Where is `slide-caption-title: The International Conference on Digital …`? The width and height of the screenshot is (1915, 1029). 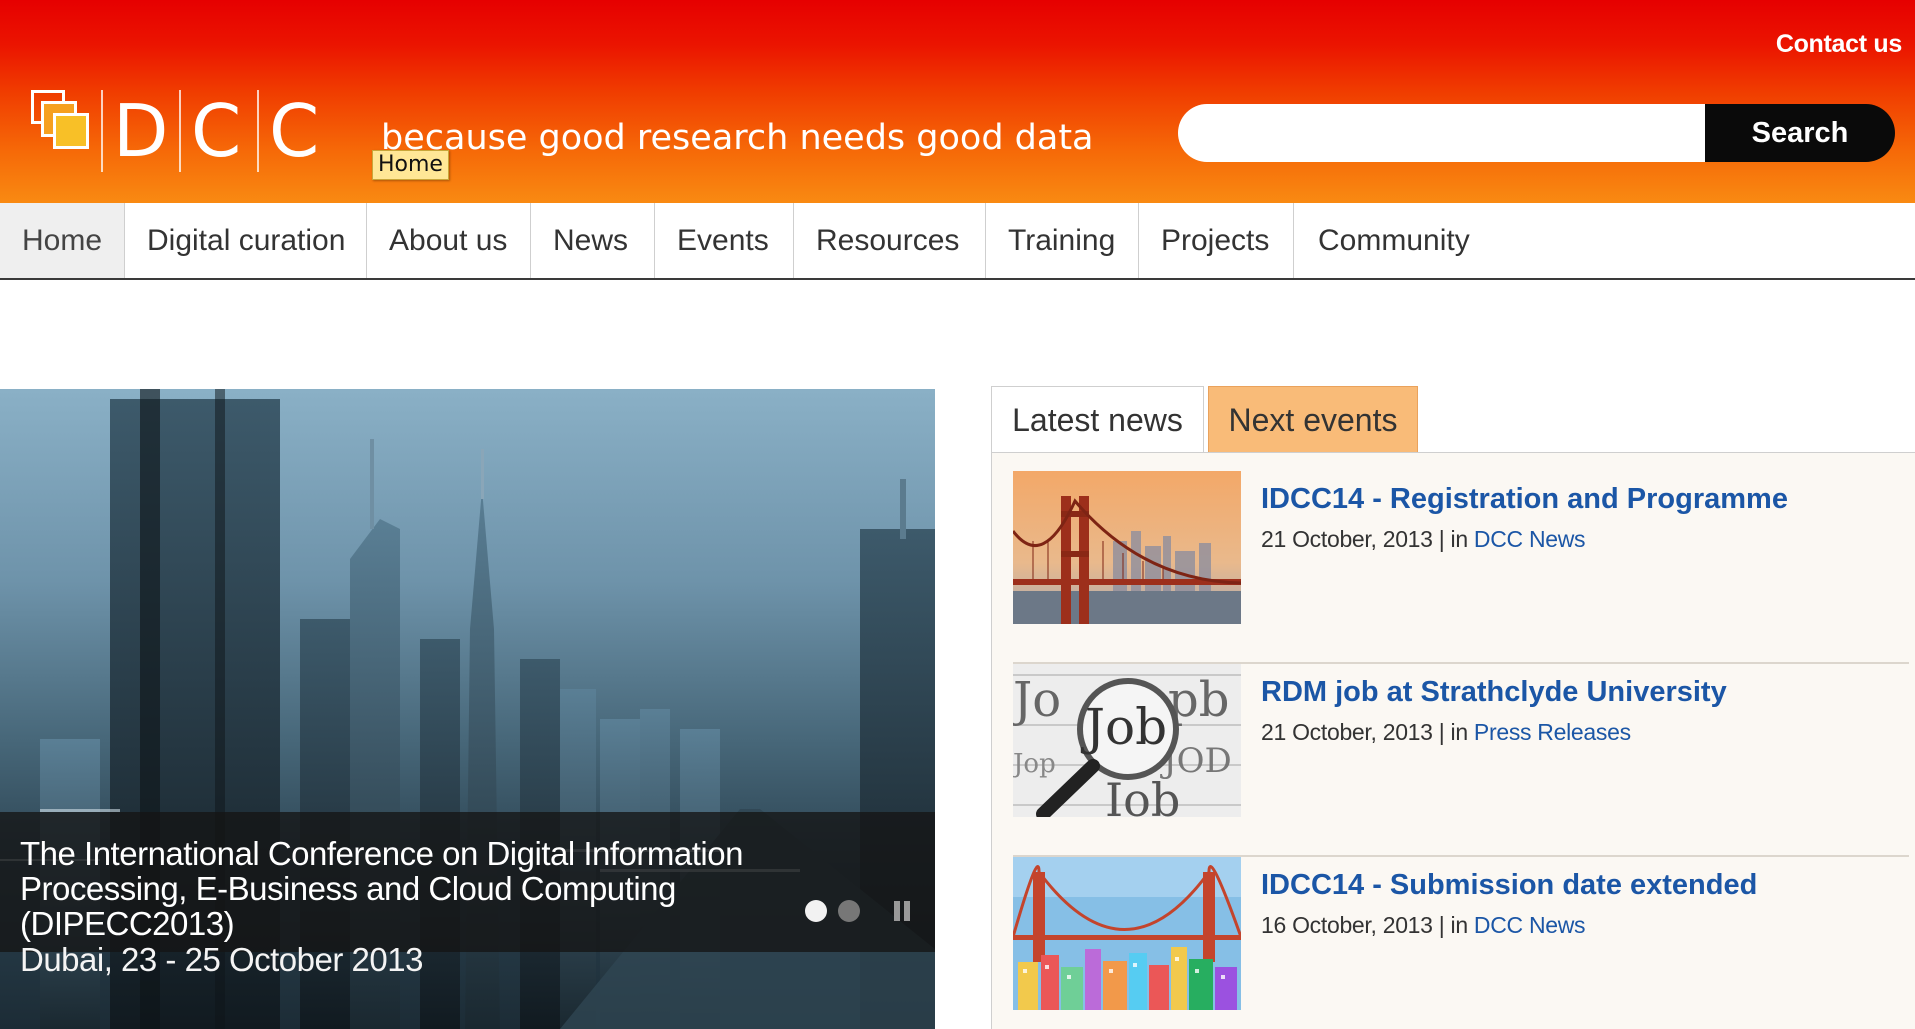 slide-caption-title: The International Conference on Digital … is located at coordinates (420, 888).